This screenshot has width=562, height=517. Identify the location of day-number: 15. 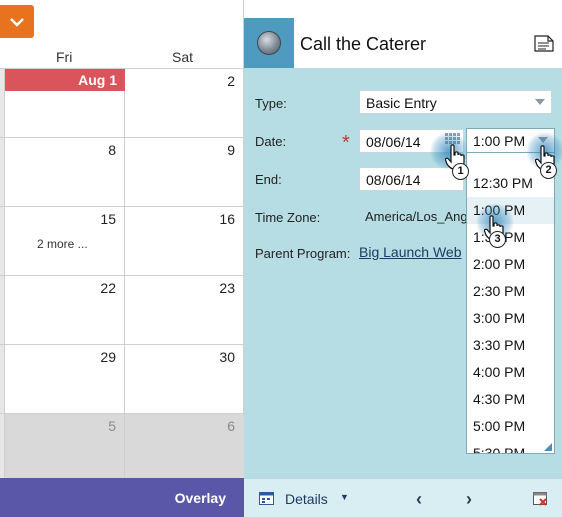
(108, 219).